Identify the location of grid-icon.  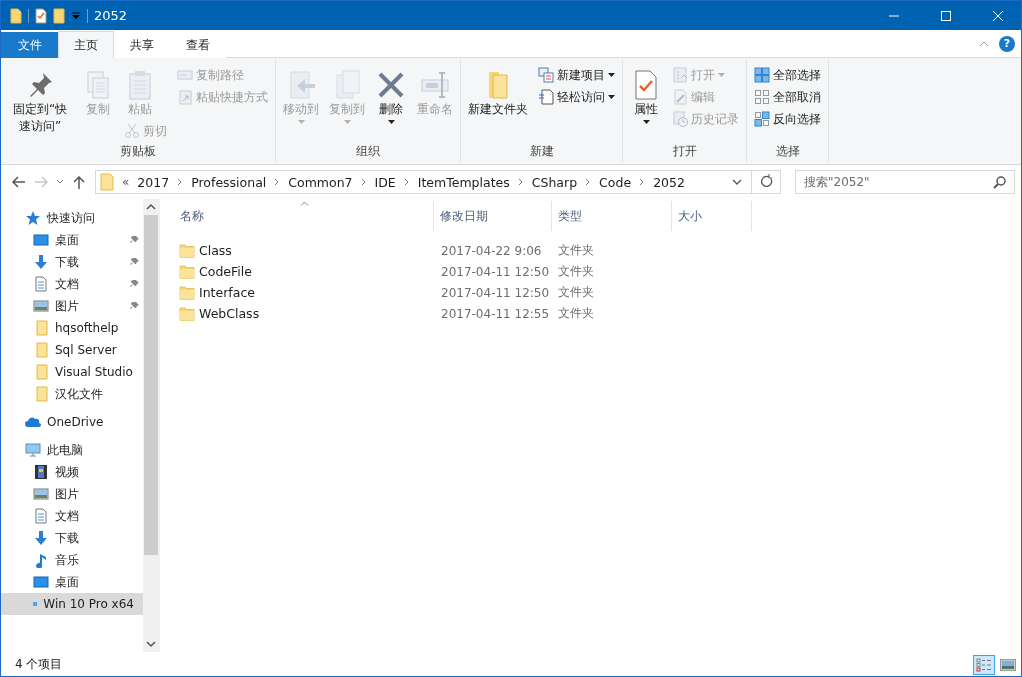
(762, 75).